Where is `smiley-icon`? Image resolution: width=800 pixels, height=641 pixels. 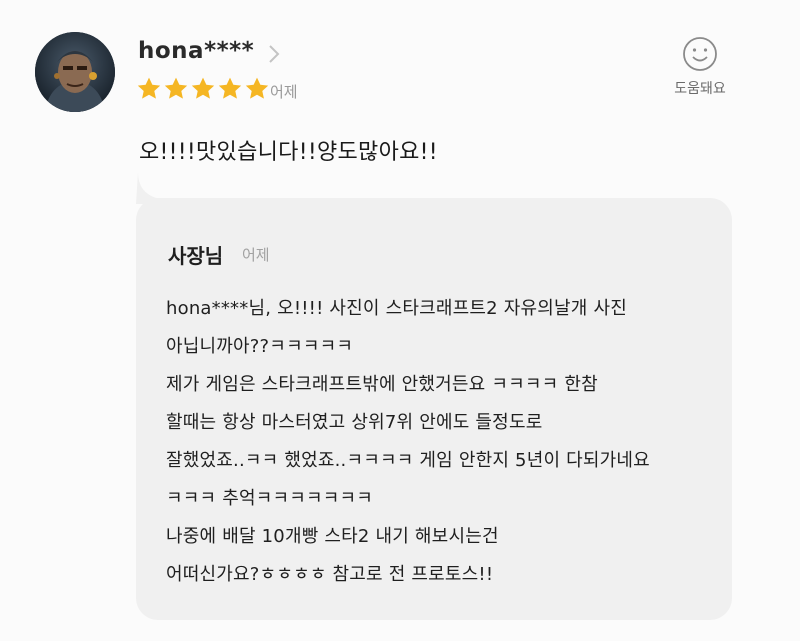
smiley-icon is located at coordinates (700, 54).